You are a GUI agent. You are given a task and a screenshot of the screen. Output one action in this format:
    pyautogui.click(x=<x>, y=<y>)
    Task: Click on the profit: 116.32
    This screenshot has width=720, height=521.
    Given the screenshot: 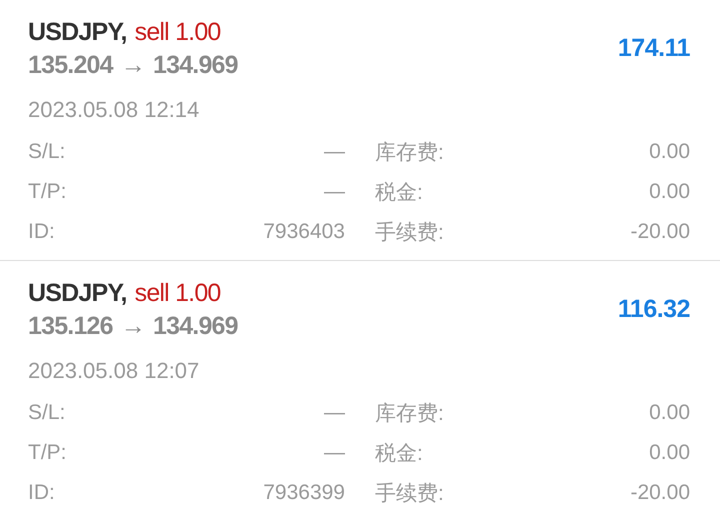 What is the action you would take?
    pyautogui.click(x=654, y=309)
    